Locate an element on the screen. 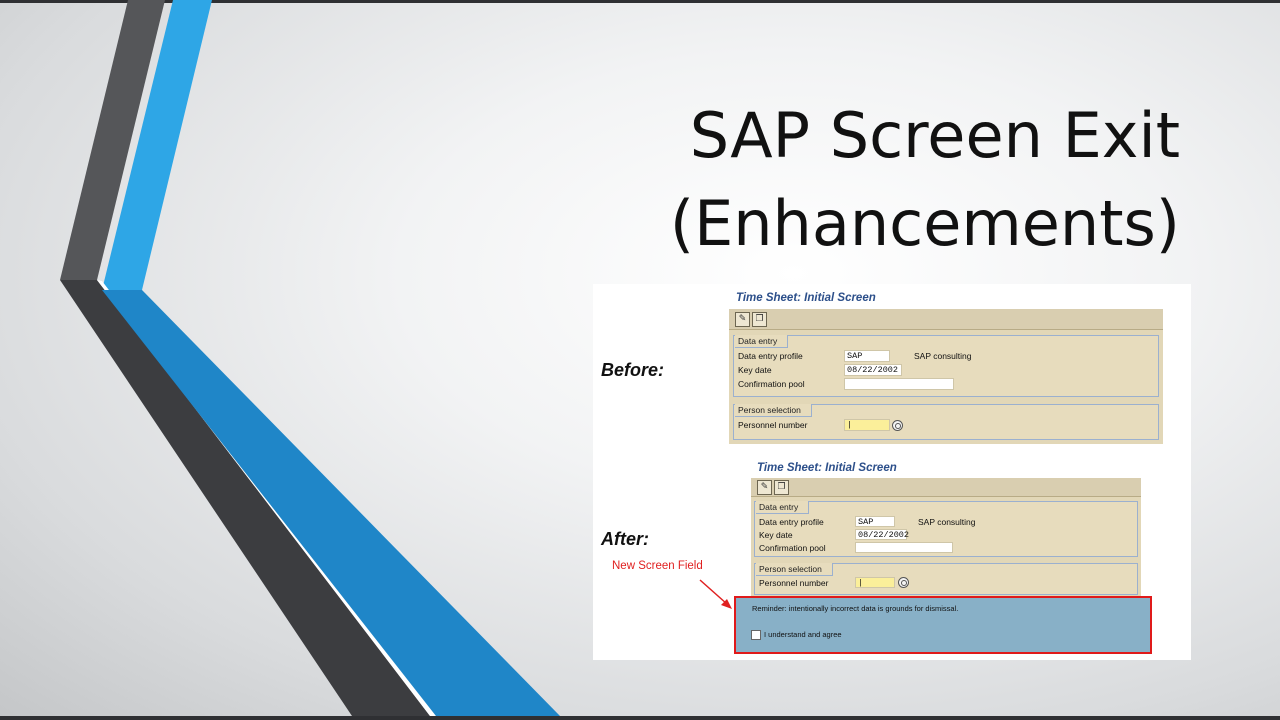 This screenshot has height=720, width=1280. slide-title: SAP Screen Exit (Enhancements) is located at coordinates (820, 180).